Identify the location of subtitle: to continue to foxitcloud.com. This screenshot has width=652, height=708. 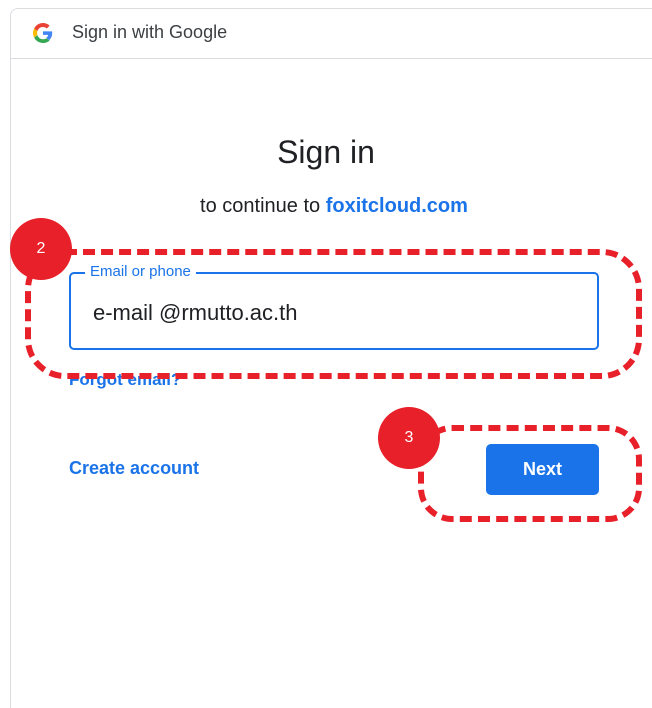
(326, 206).